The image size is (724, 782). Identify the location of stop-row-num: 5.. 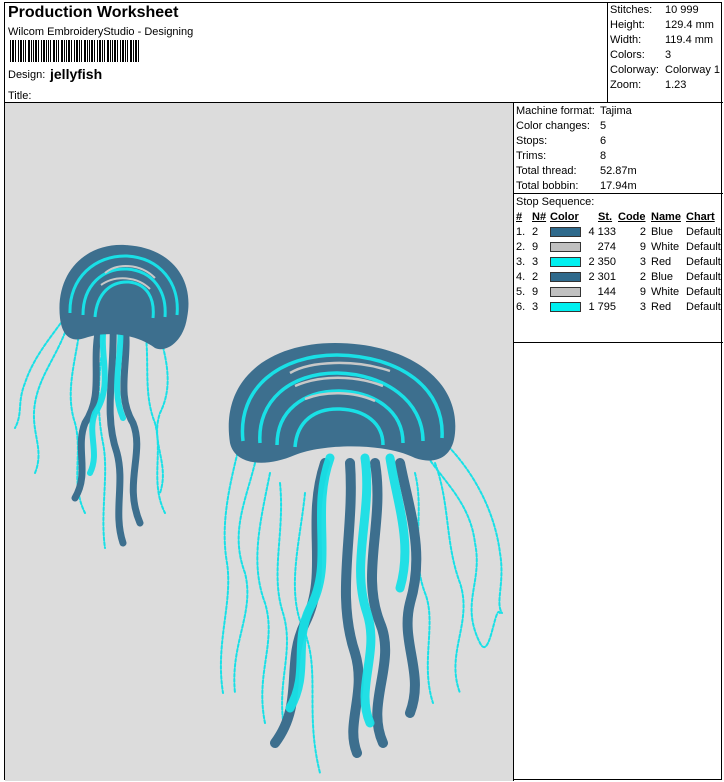
(521, 292).